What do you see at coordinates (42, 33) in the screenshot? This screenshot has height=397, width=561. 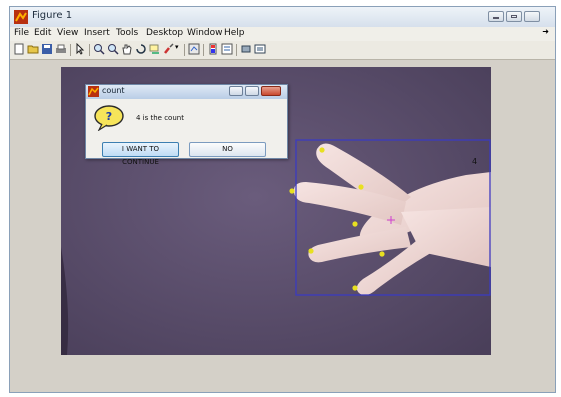 I see `menu-edit: Edit` at bounding box center [42, 33].